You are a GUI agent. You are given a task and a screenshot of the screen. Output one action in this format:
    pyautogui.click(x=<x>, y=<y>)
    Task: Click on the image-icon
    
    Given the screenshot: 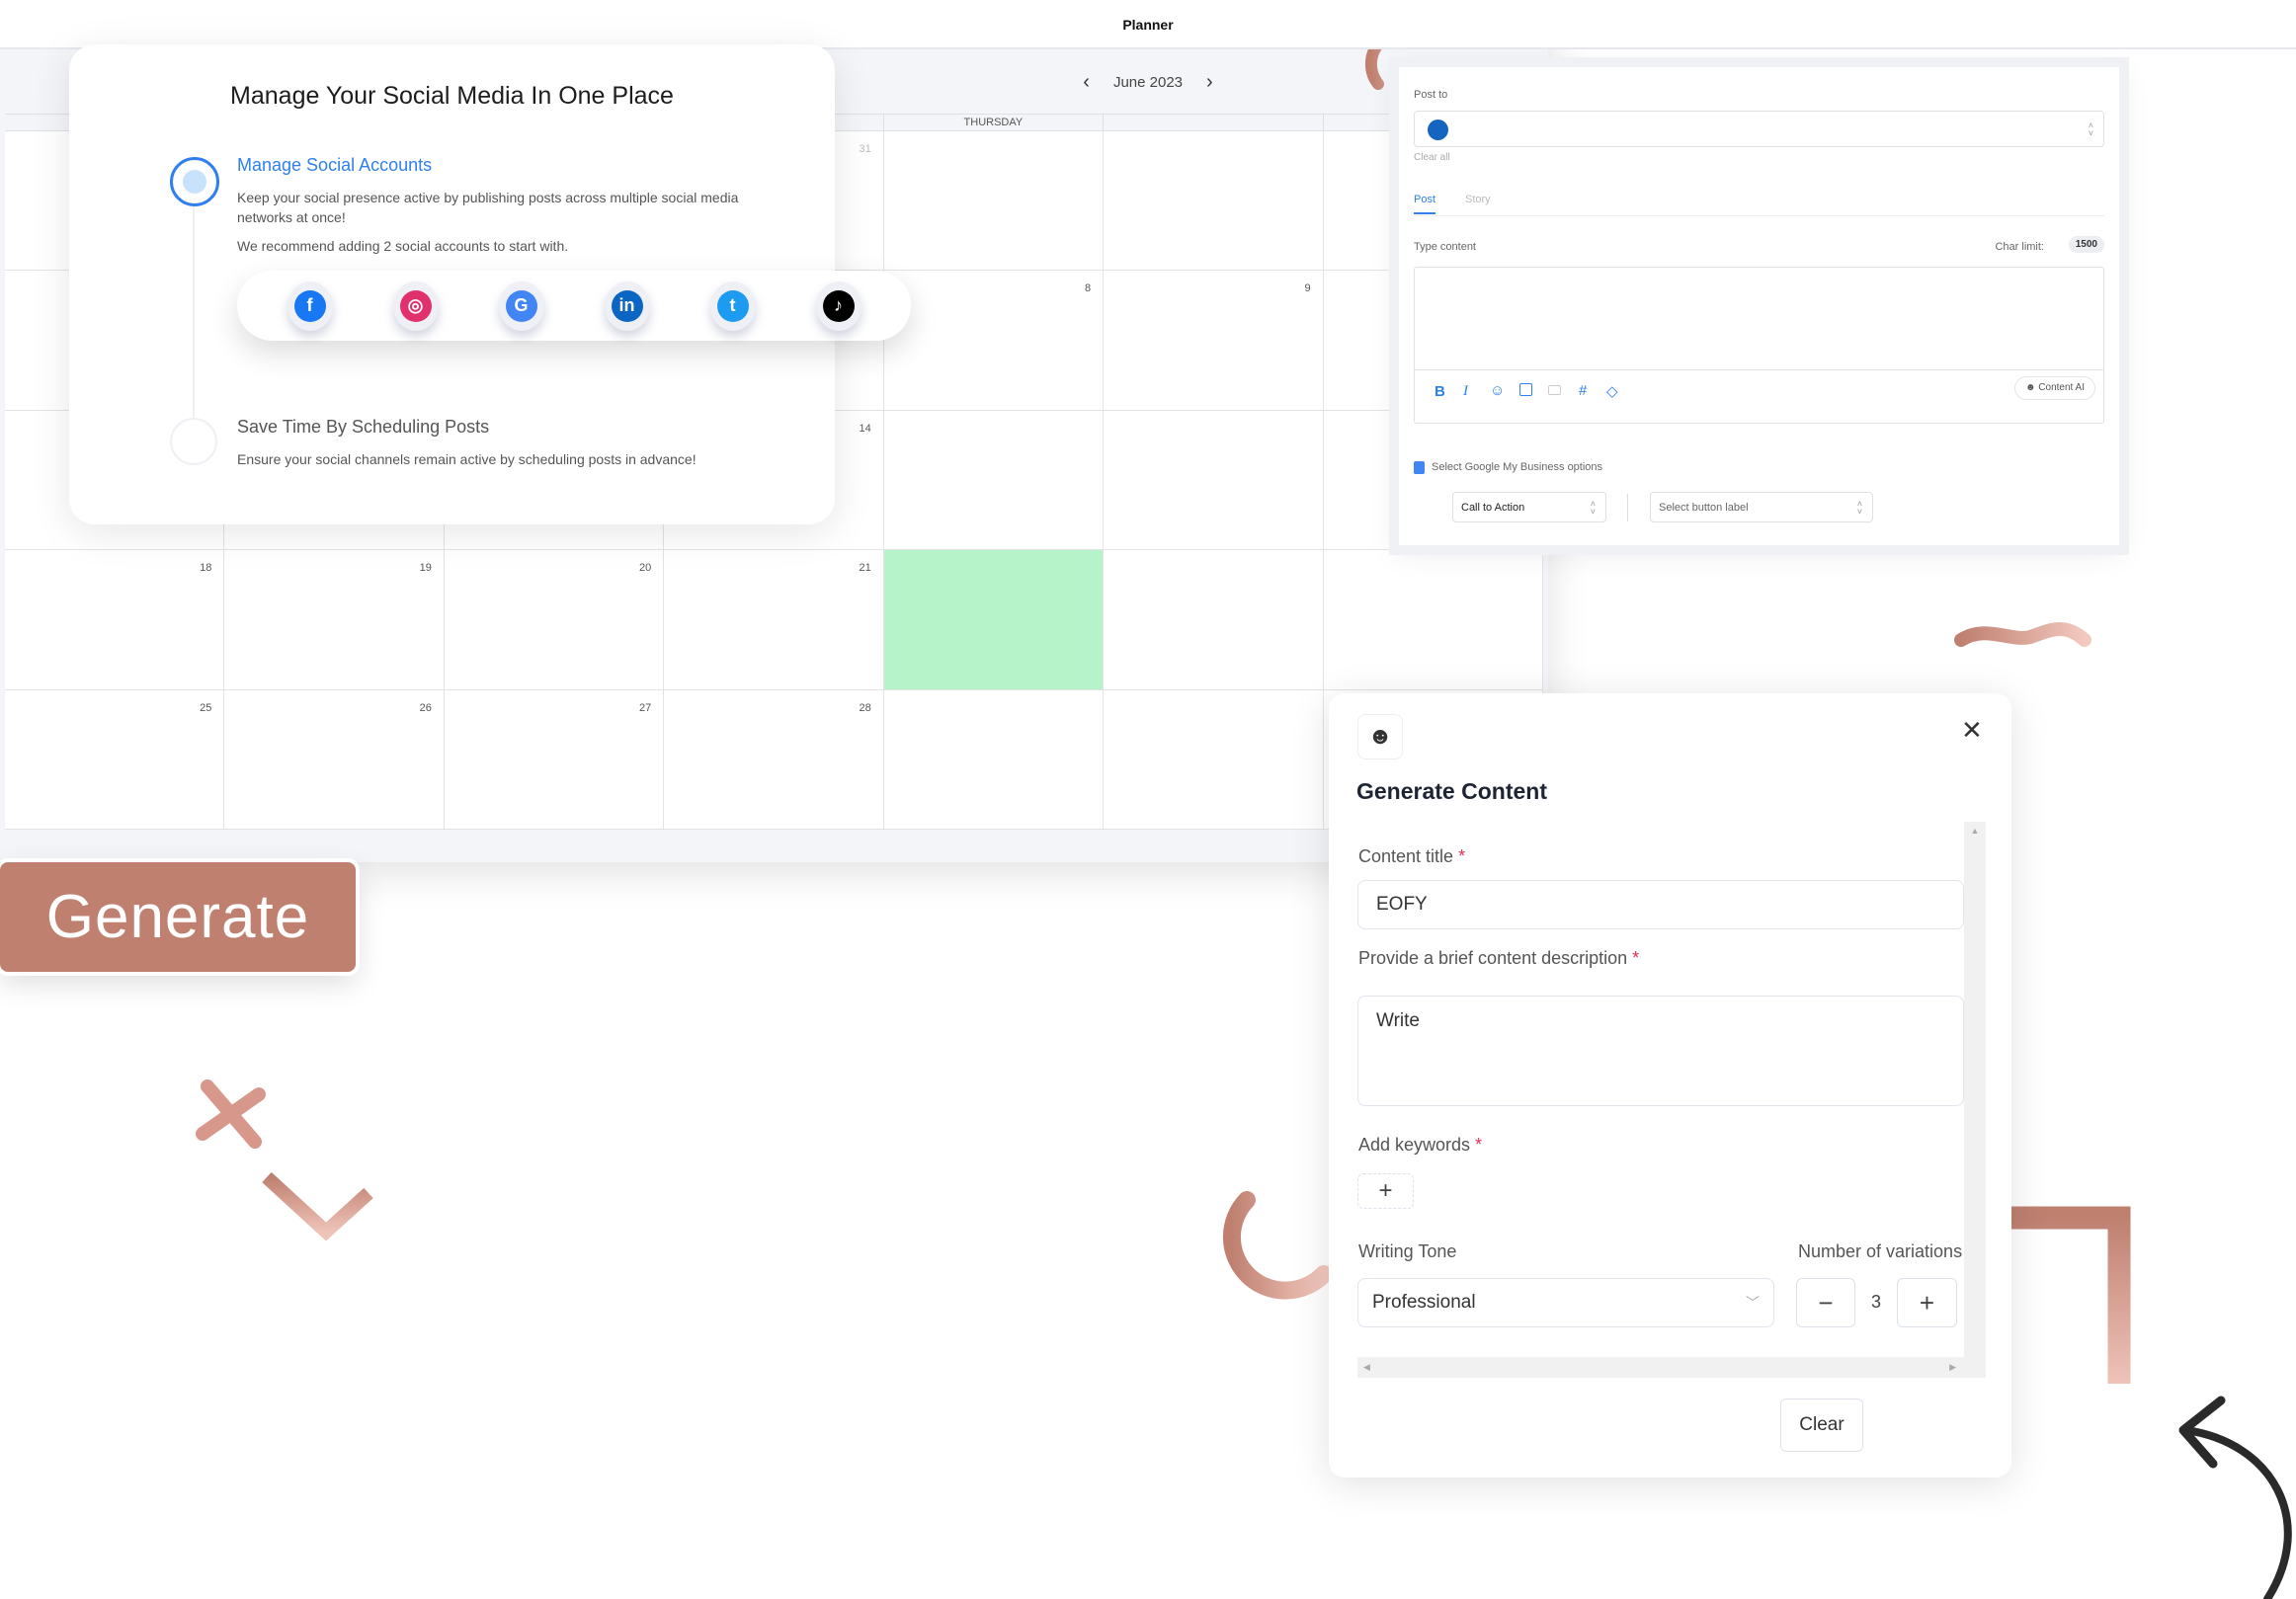 What is the action you would take?
    pyautogui.click(x=1525, y=389)
    